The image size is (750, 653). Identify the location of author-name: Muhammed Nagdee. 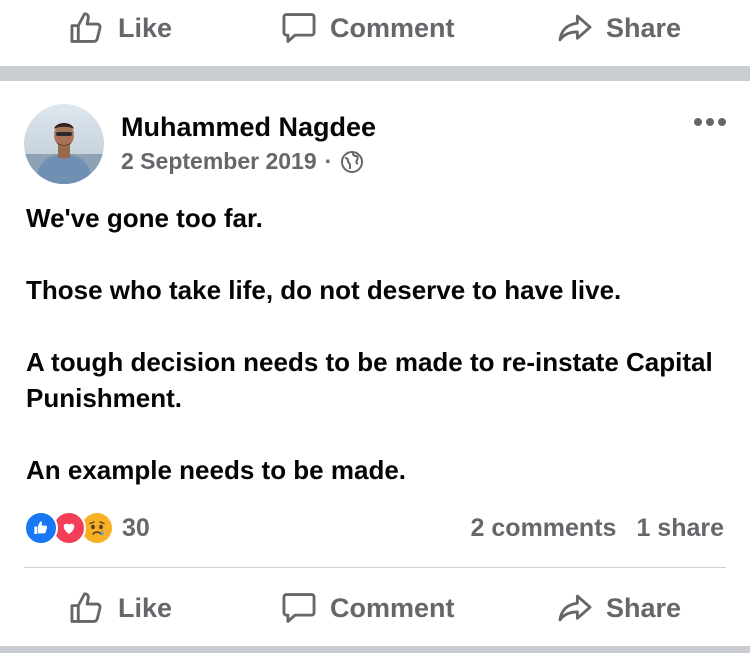
(248, 127).